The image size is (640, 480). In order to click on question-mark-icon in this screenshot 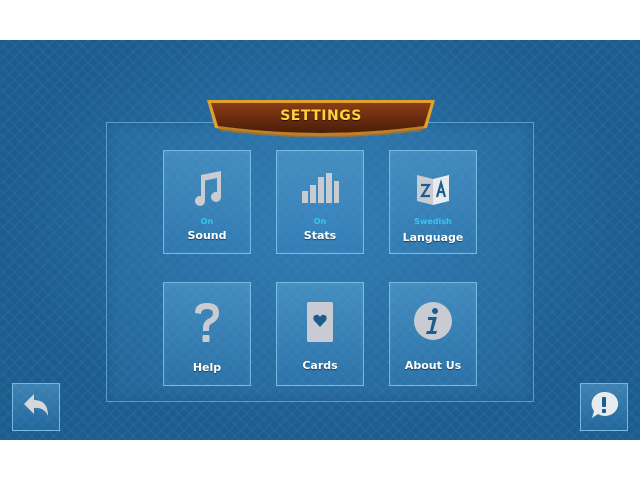, I will do `click(207, 323)`.